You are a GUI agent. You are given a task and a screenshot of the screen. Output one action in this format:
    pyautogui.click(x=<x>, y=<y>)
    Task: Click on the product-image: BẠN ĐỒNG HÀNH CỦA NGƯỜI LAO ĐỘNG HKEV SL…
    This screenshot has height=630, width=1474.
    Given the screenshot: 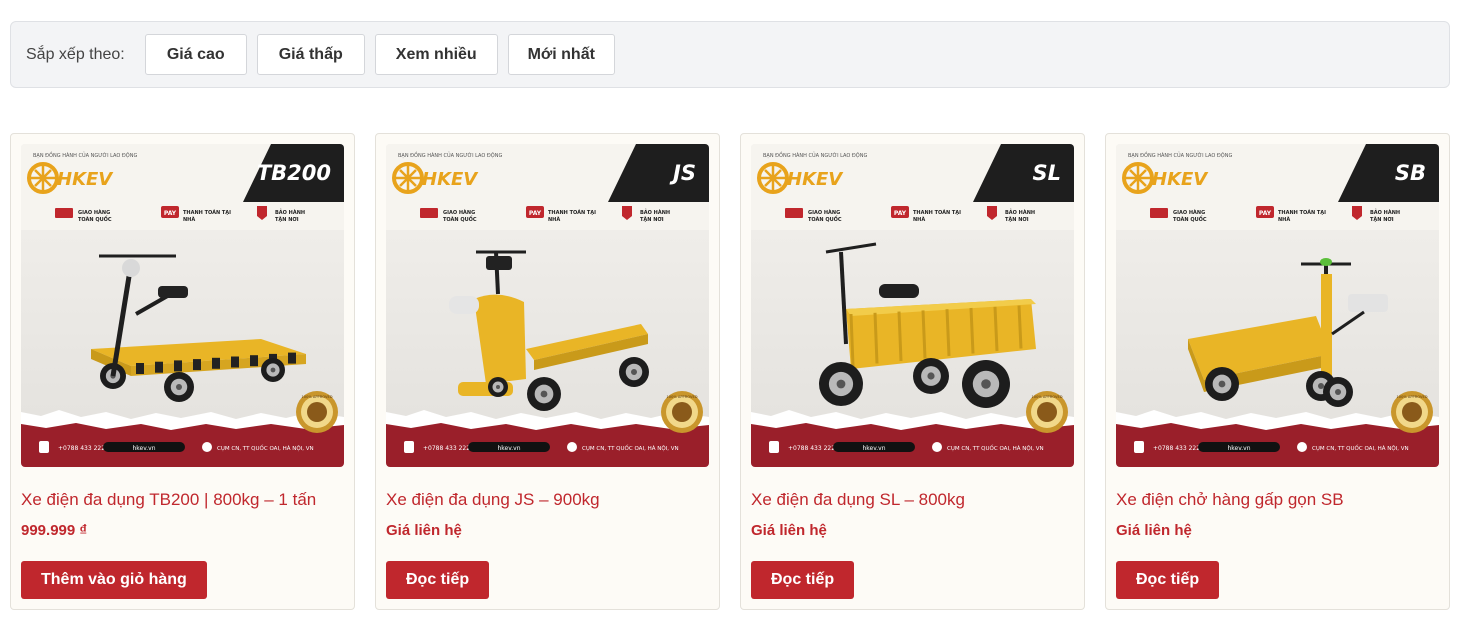 What is the action you would take?
    pyautogui.click(x=912, y=305)
    